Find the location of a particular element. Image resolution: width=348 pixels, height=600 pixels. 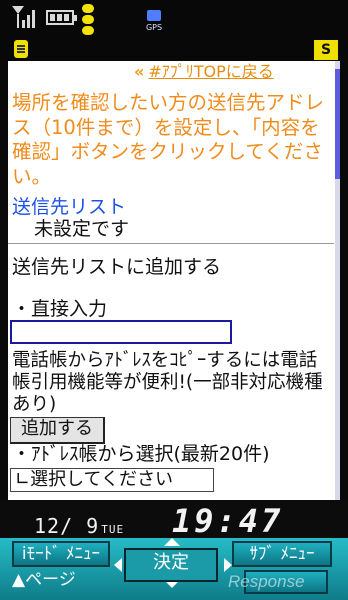

recipient-list-empty: 未設定です is located at coordinates (82, 229).